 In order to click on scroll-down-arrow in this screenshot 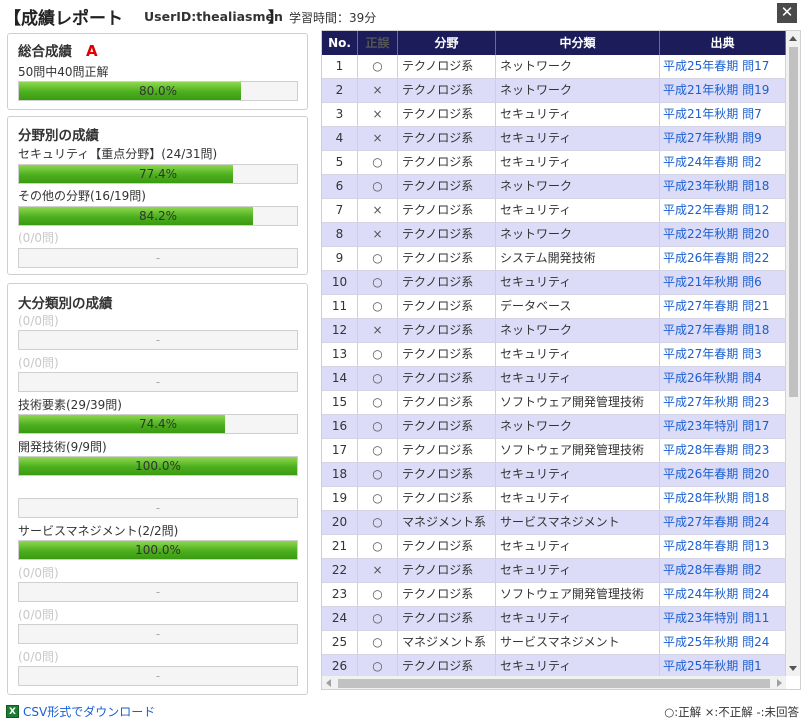, I will do `click(793, 668)`.